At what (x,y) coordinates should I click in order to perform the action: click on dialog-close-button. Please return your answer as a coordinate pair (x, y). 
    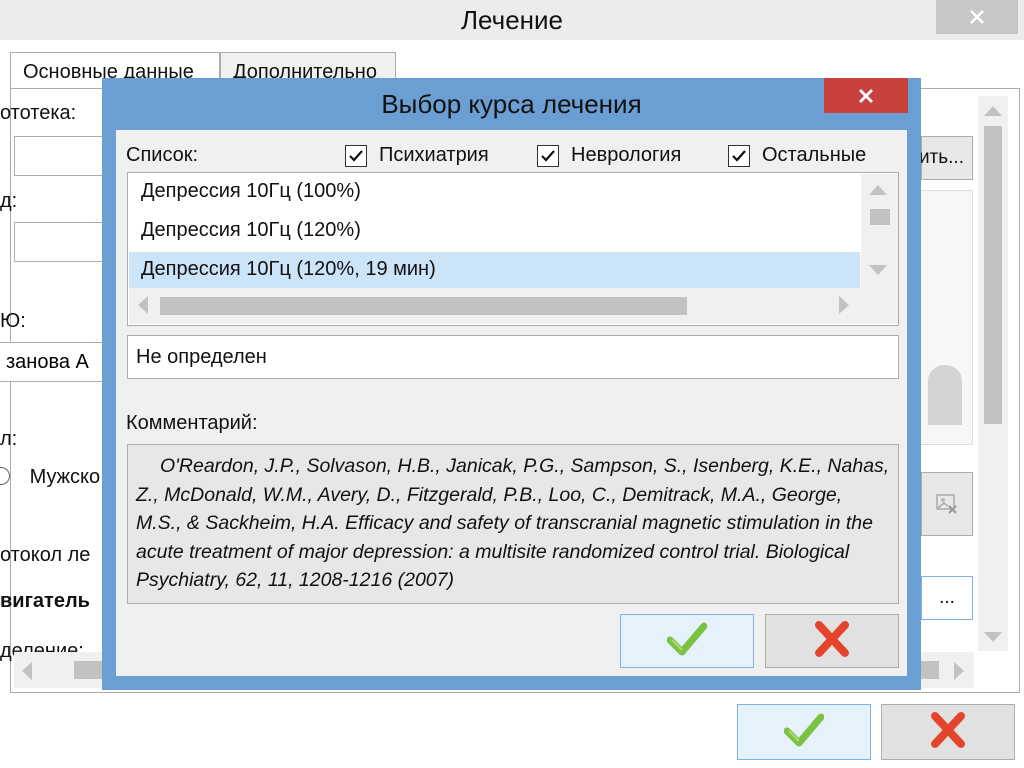
    Looking at the image, I should click on (866, 95).